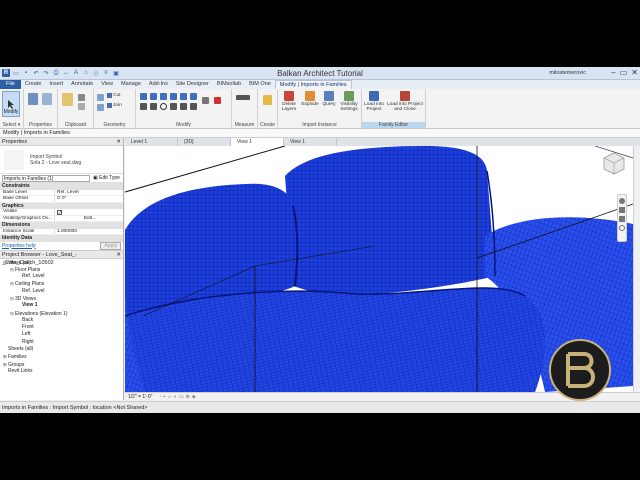  I want to click on close-properties-icon: ✕, so click(118, 142).